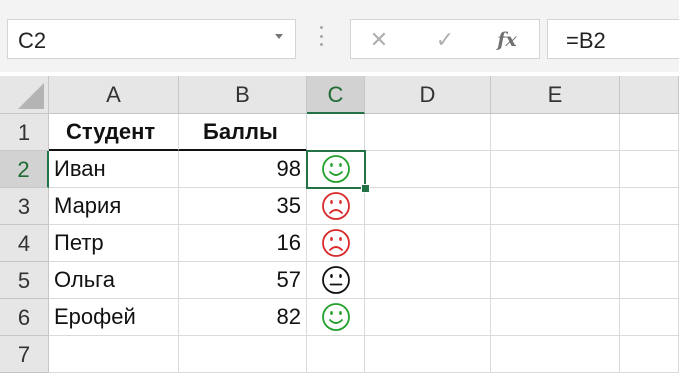 Image resolution: width=679 pixels, height=380 pixels. Describe the element at coordinates (428, 95) in the screenshot. I see `column-header-d: D` at that location.